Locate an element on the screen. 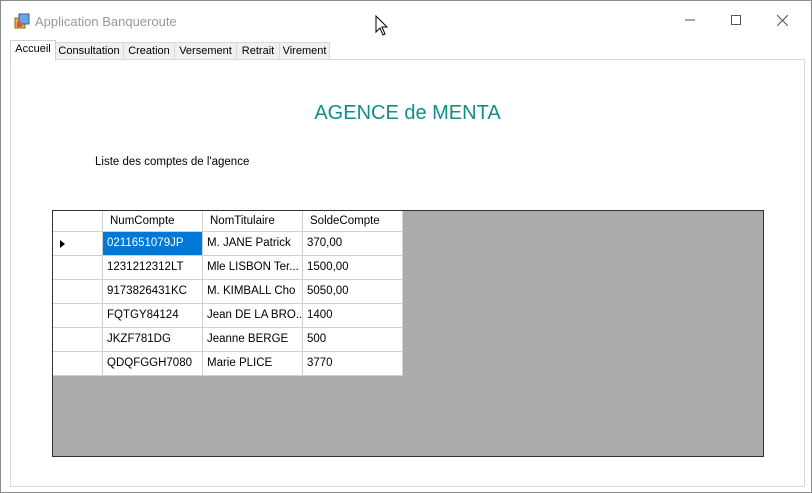 The image size is (812, 493). app-icon is located at coordinates (22, 21).